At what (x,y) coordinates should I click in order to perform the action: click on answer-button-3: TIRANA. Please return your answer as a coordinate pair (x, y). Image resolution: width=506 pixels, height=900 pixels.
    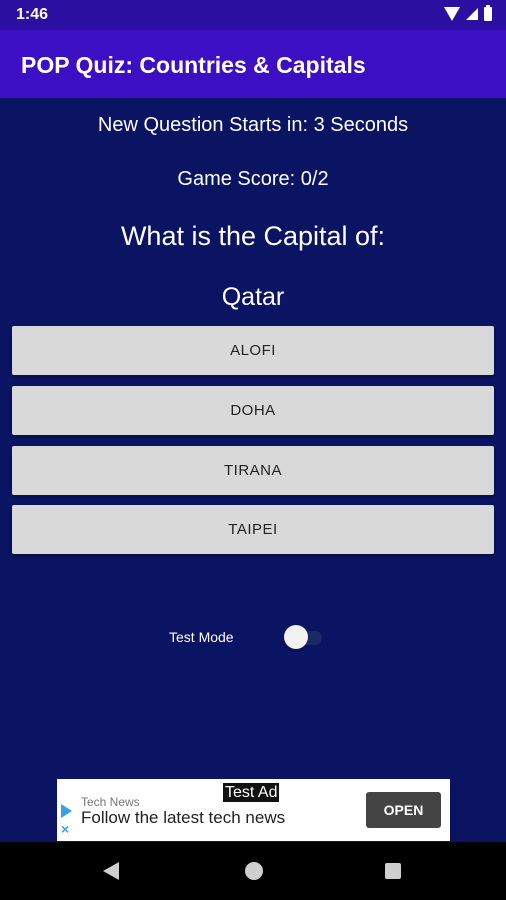
    Looking at the image, I should click on (253, 470).